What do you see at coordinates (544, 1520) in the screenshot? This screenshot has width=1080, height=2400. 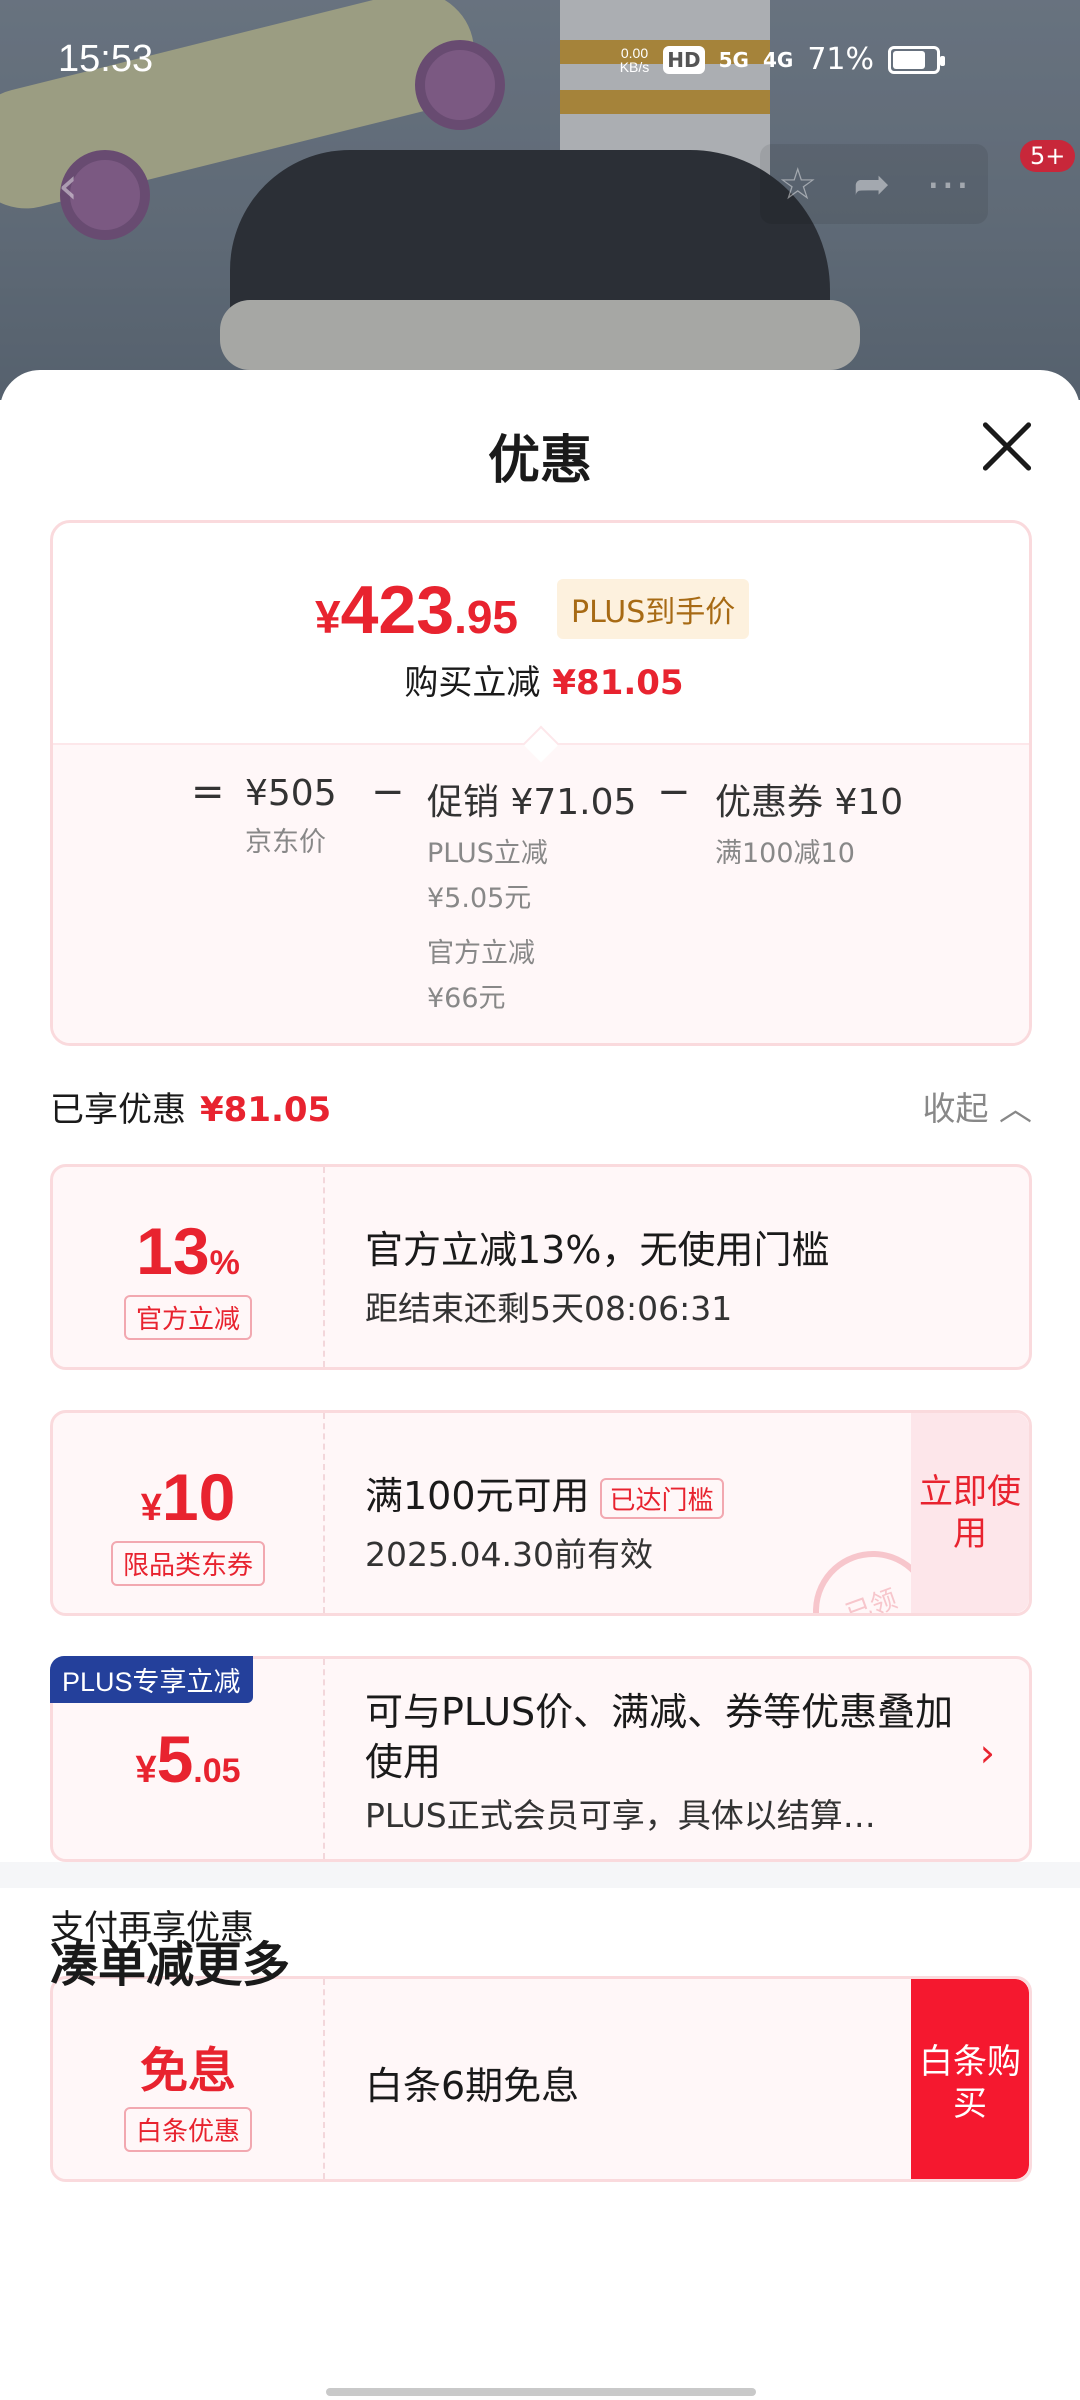 I see `coupon-desc: 满100元可用 已达门槛 2025.04.30前有效` at bounding box center [544, 1520].